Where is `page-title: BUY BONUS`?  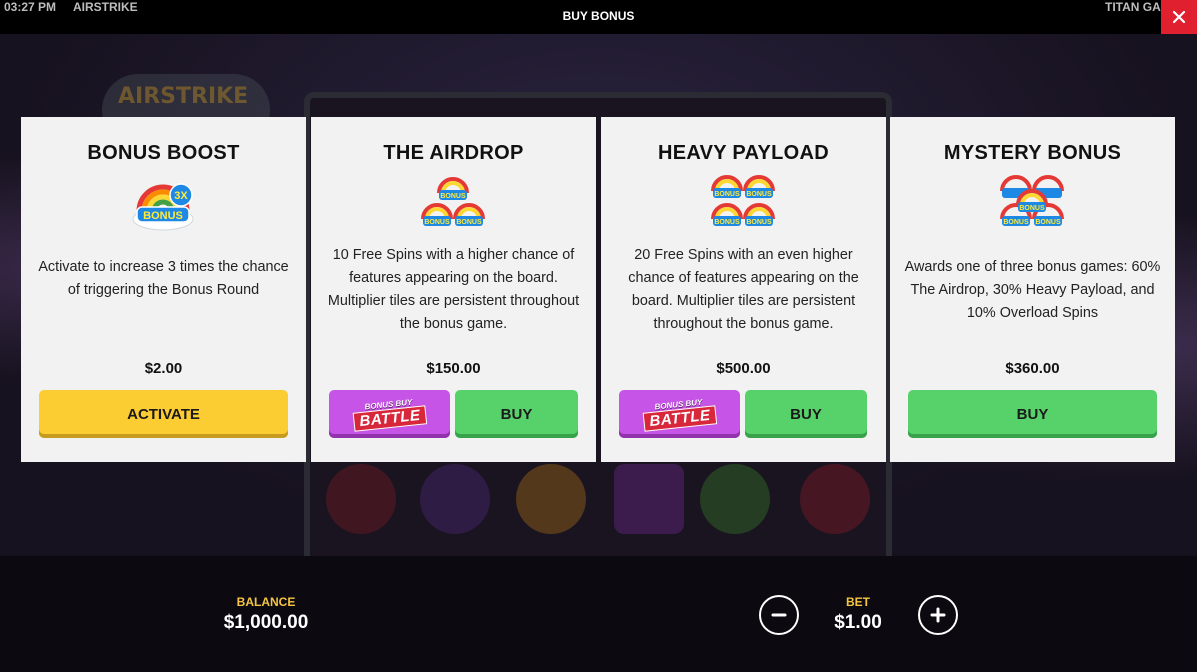
page-title: BUY BONUS is located at coordinates (598, 16).